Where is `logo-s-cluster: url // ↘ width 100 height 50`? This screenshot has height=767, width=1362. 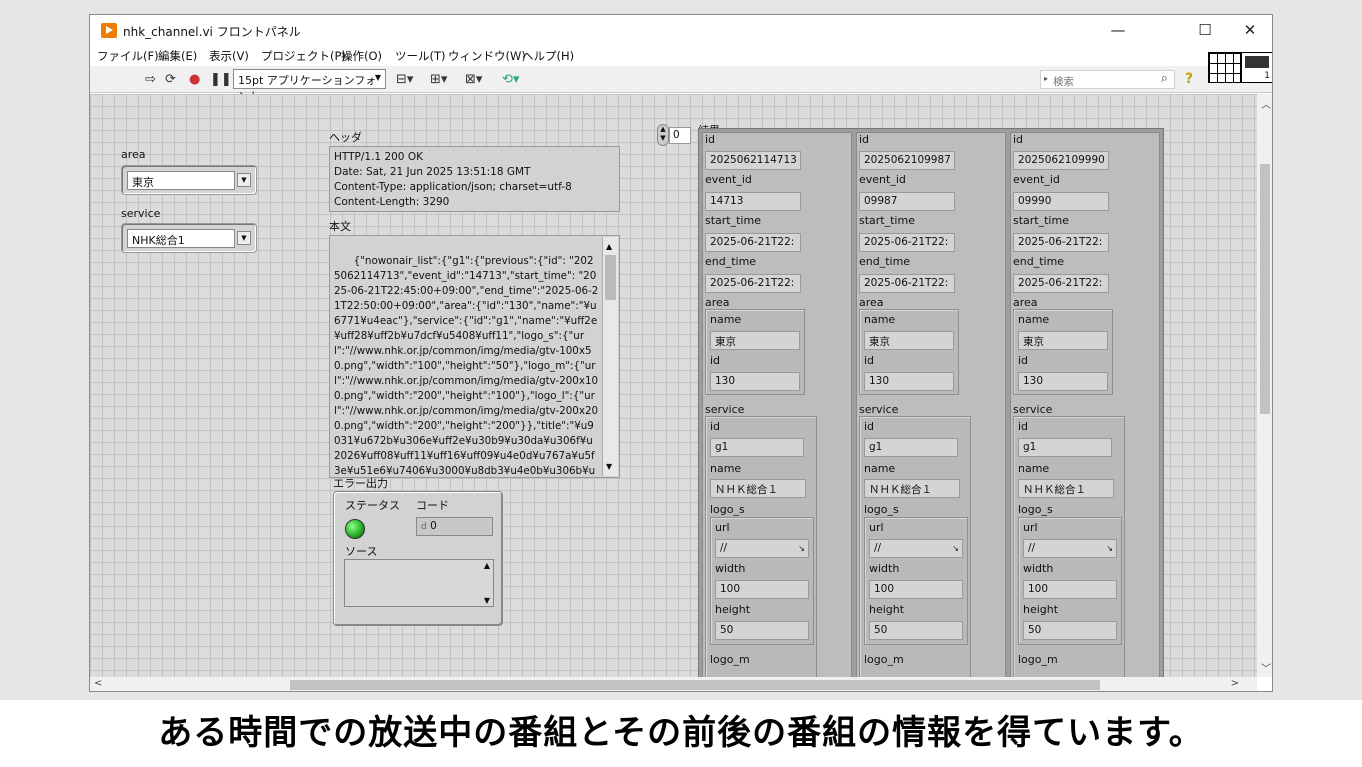
logo-s-cluster: url // ↘ width 100 height 50 is located at coordinates (916, 581).